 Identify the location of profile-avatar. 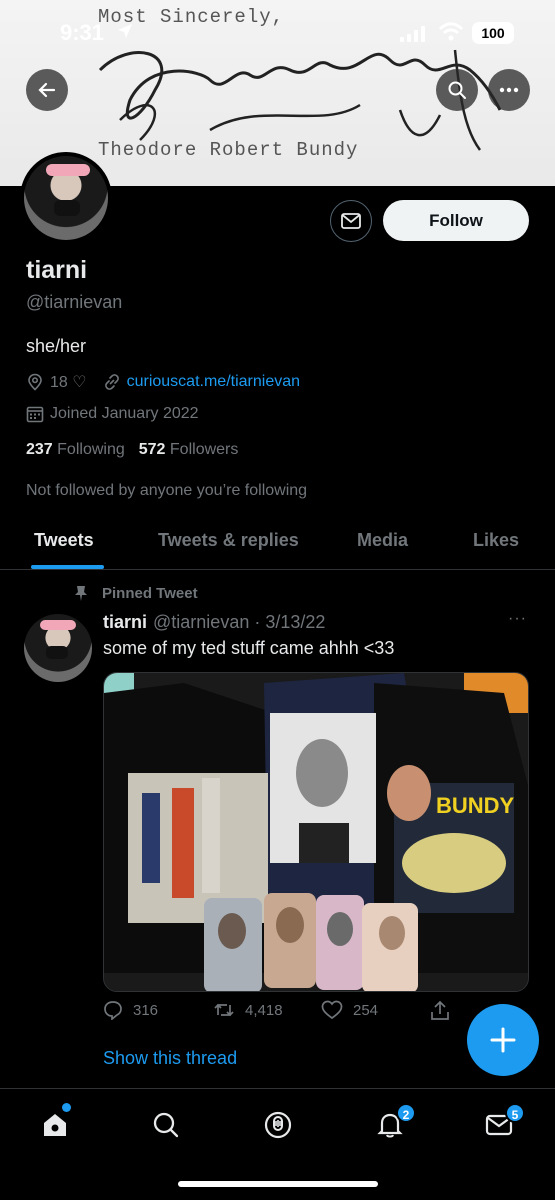
(66, 198).